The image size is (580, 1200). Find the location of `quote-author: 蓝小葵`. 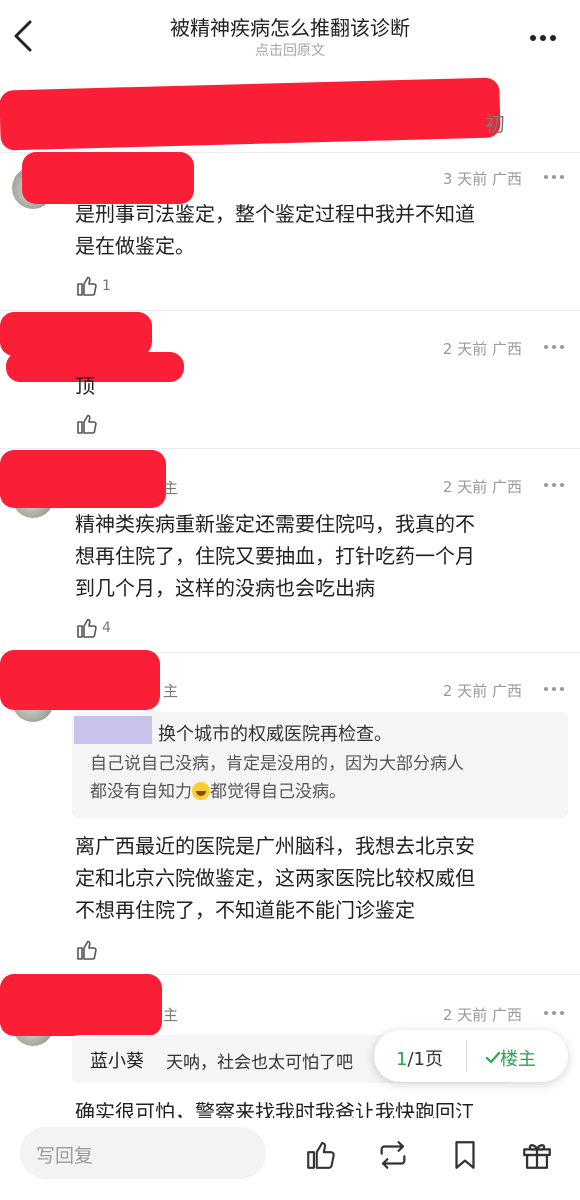

quote-author: 蓝小葵 is located at coordinates (117, 1061).